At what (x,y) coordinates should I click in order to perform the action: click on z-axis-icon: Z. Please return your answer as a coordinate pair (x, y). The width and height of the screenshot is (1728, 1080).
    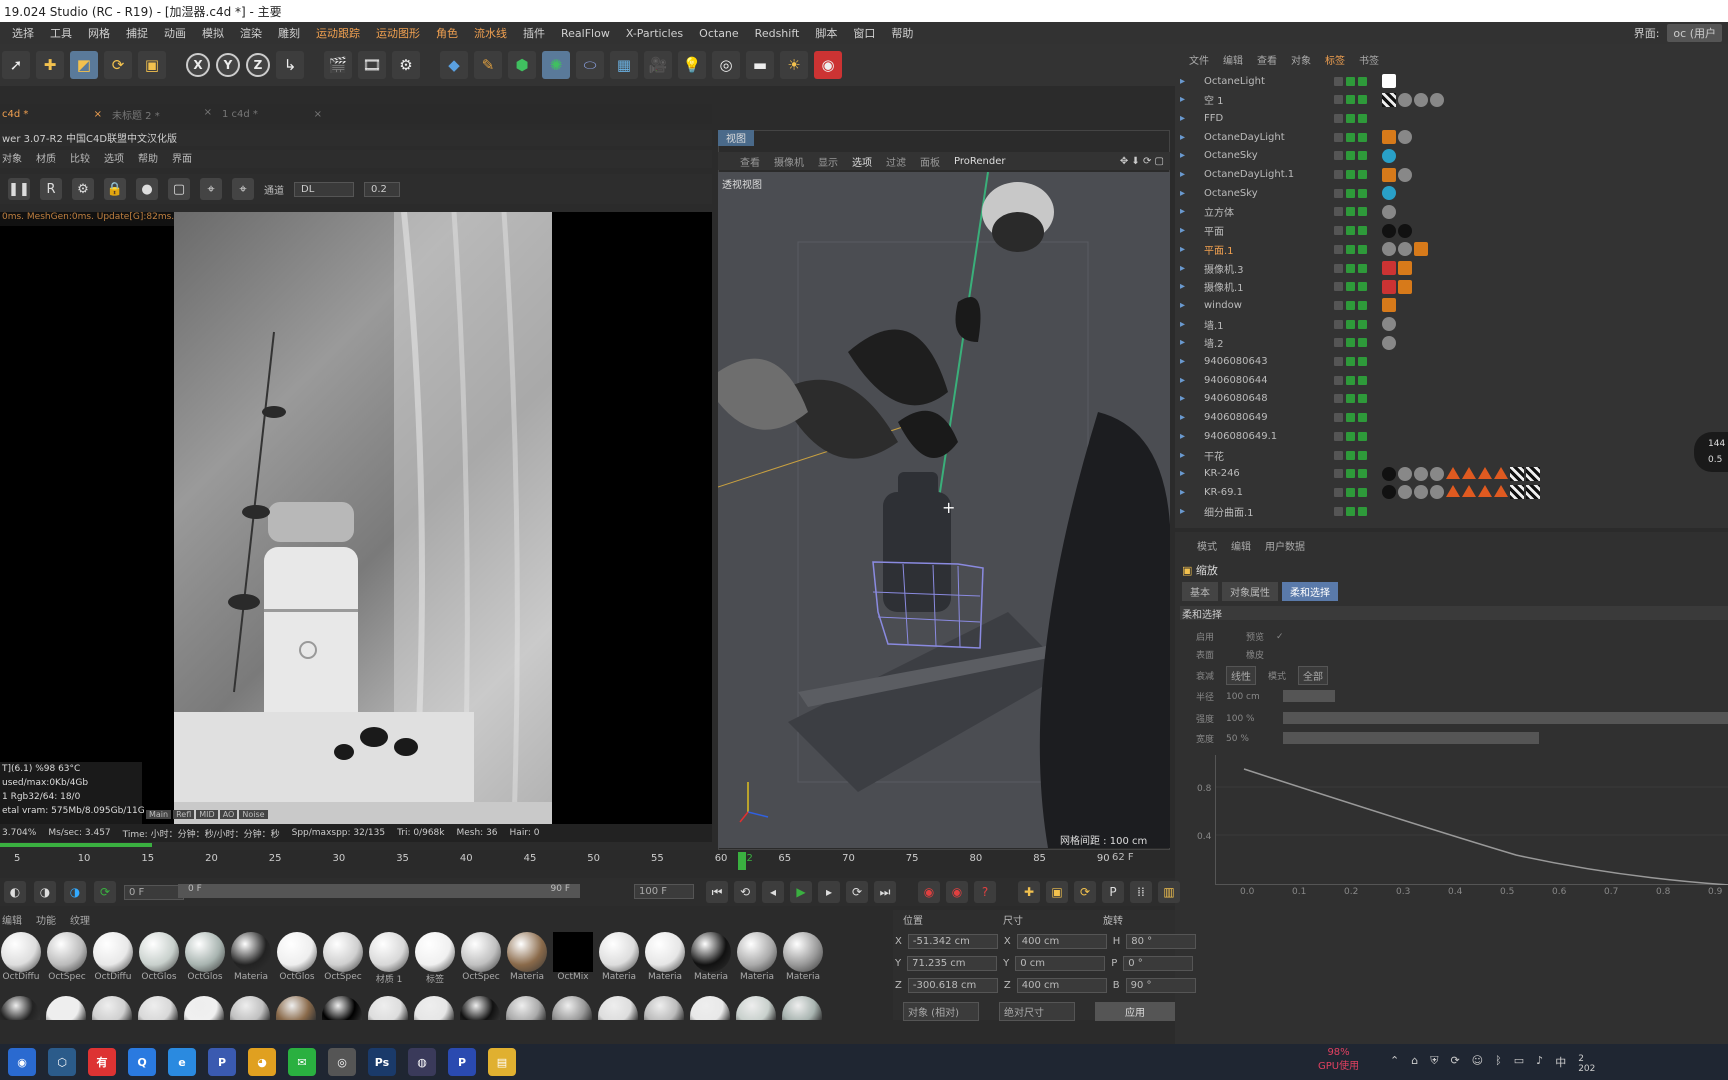
    Looking at the image, I should click on (258, 65).